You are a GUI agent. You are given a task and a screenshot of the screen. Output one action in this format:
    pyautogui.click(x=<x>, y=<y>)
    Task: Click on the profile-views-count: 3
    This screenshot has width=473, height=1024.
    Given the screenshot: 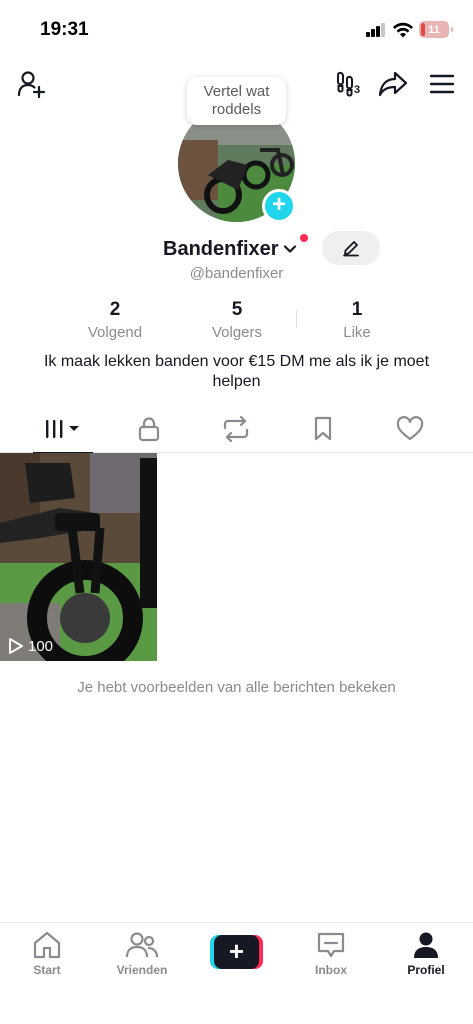 What is the action you would take?
    pyautogui.click(x=357, y=90)
    